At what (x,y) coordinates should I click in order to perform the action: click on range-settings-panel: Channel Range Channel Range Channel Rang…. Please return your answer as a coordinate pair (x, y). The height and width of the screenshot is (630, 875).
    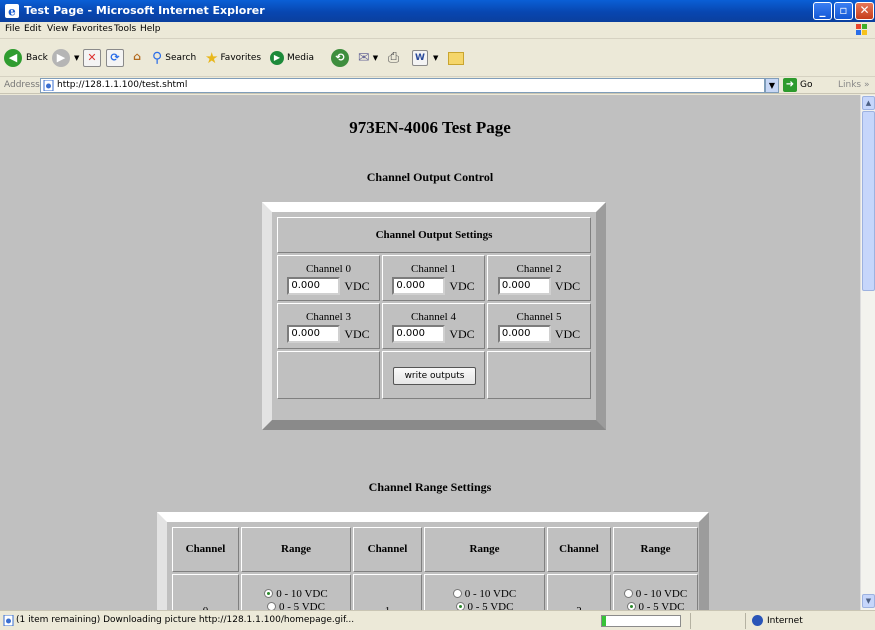
    Looking at the image, I should click on (433, 561).